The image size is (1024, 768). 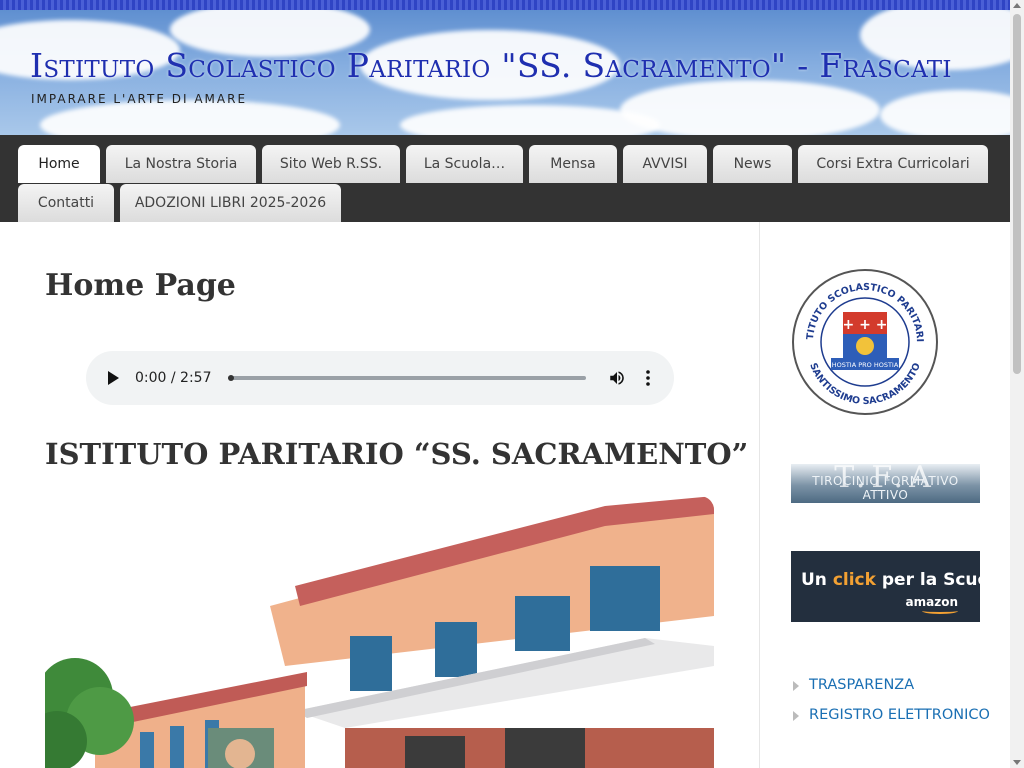 What do you see at coordinates (140, 285) in the screenshot?
I see `page-title: Home Page` at bounding box center [140, 285].